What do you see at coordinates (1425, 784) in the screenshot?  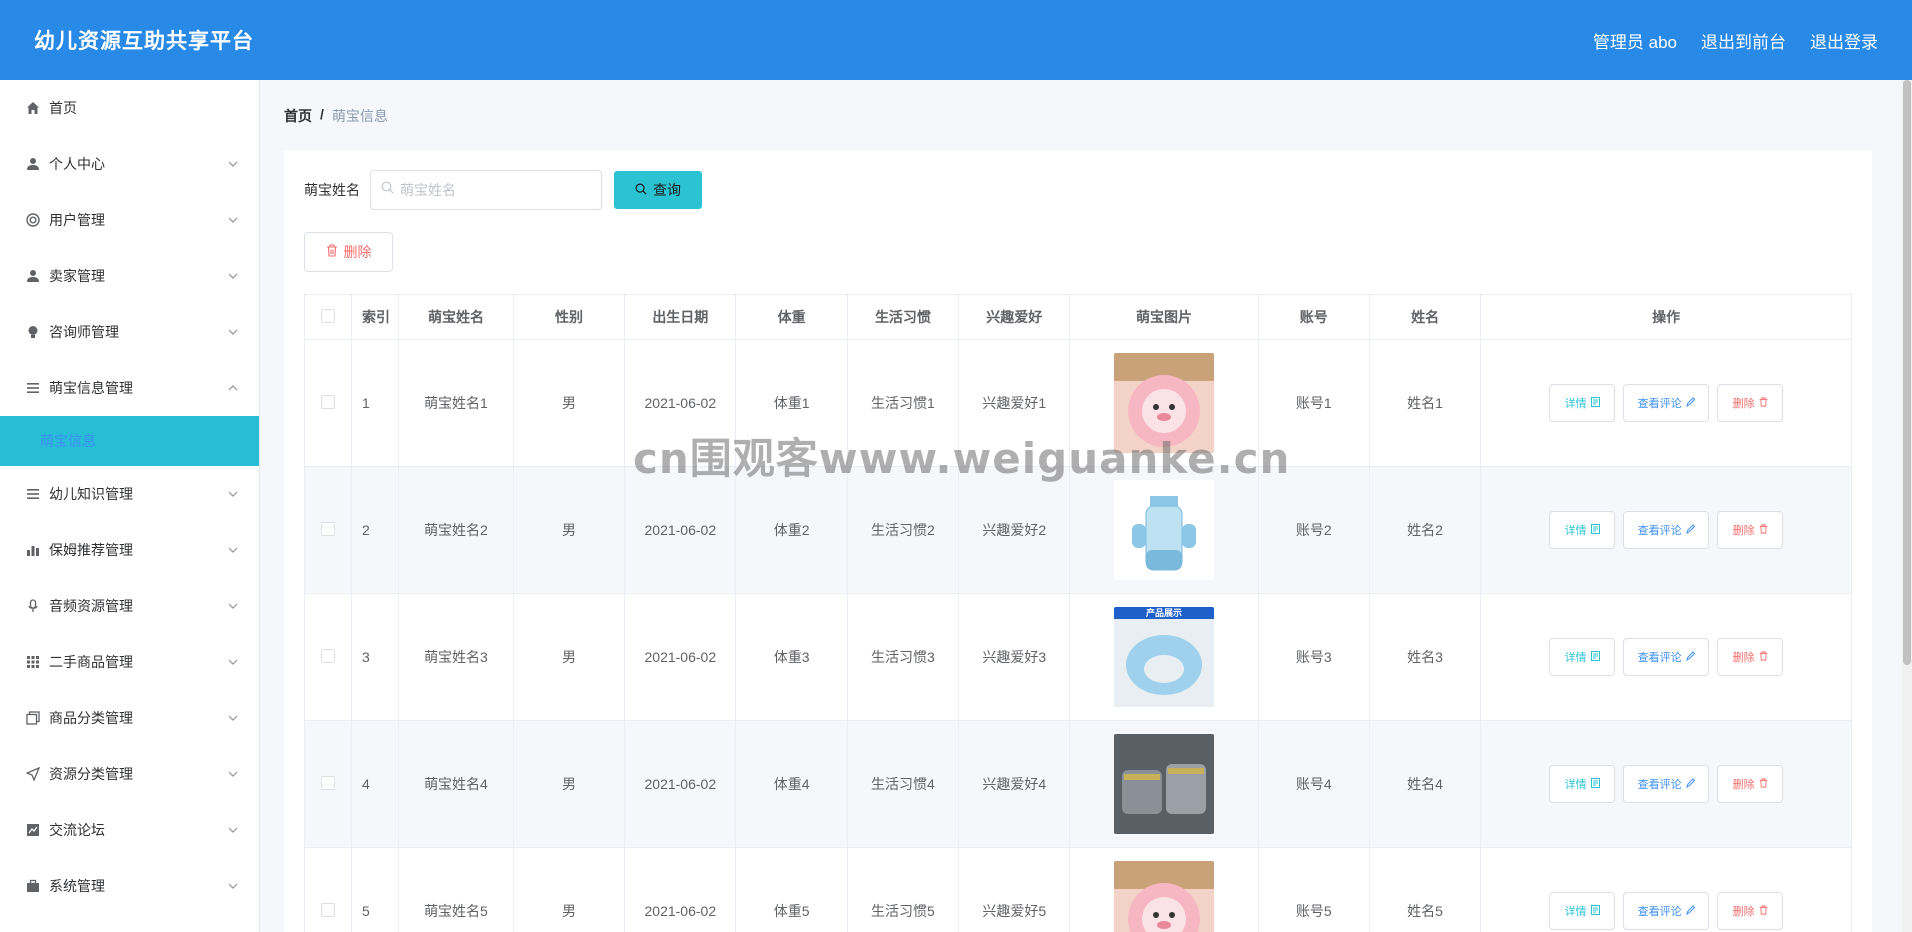 I see `cell-realname: 姓名4` at bounding box center [1425, 784].